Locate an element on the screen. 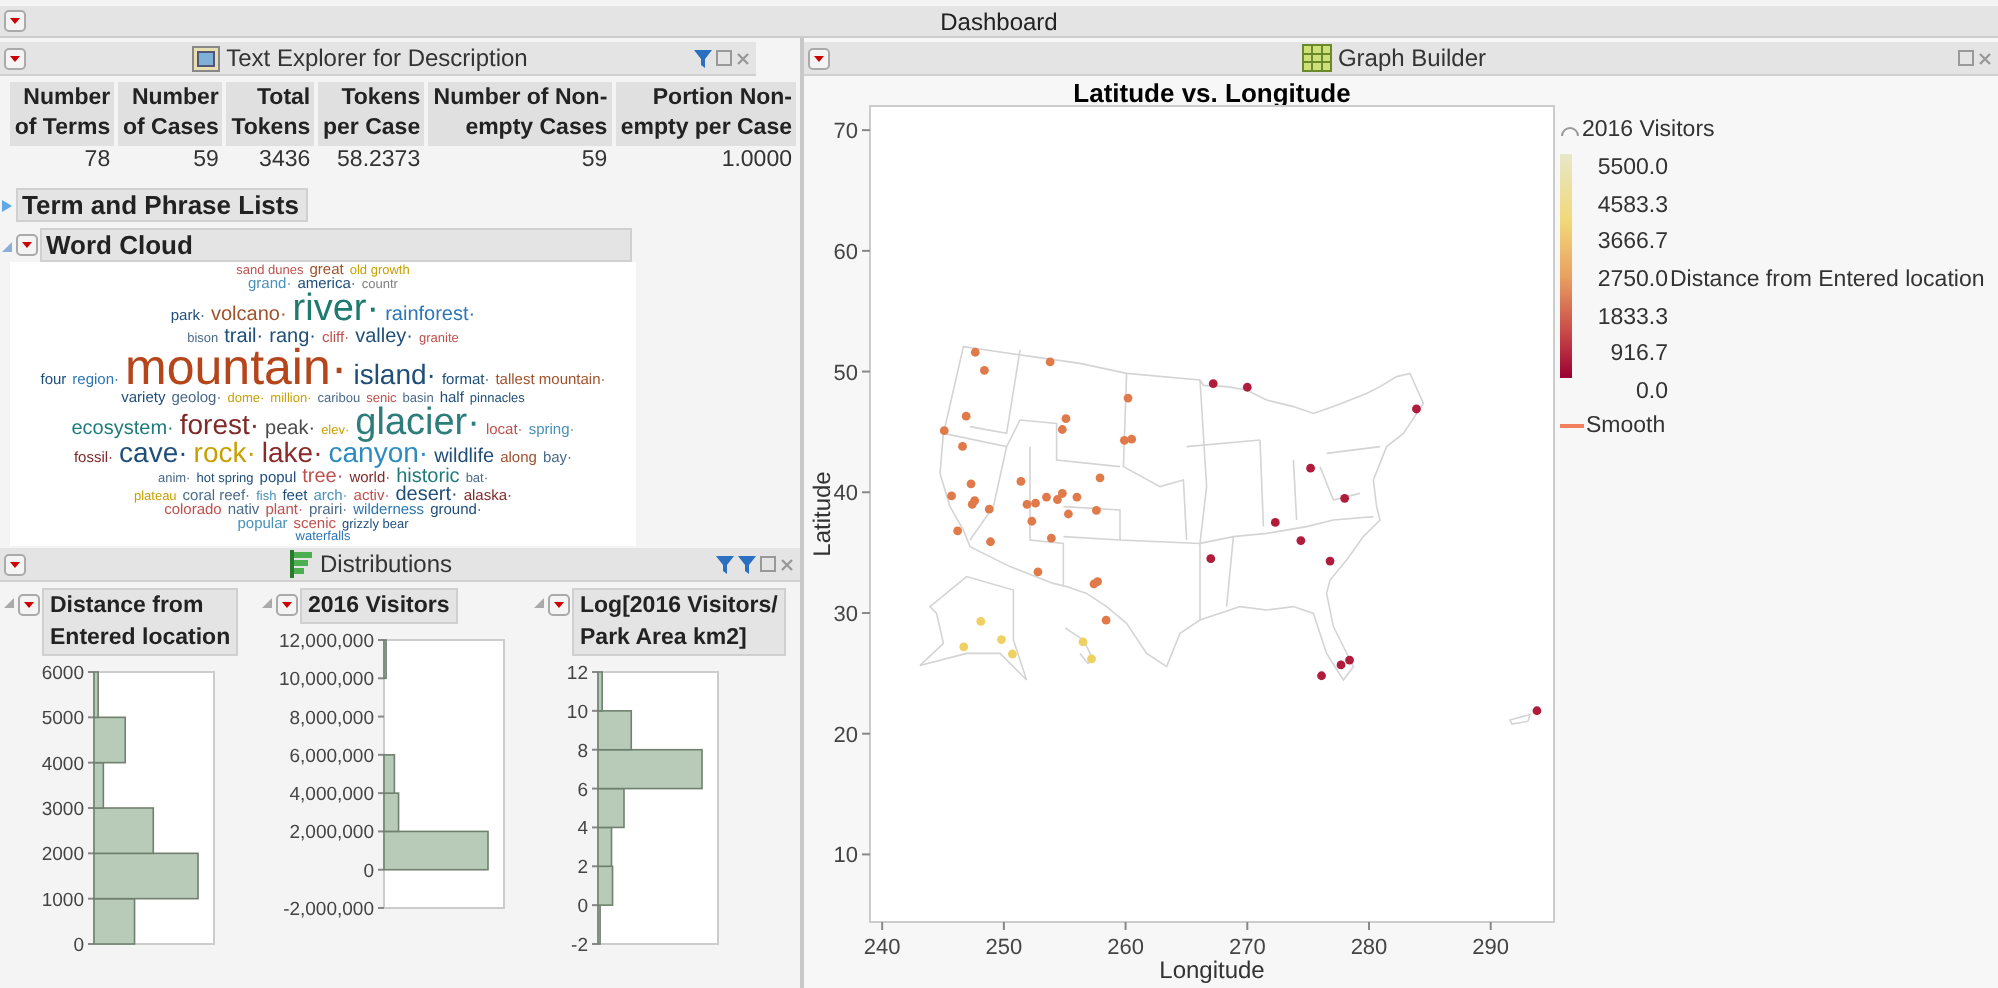  legend-label: 1833.3 is located at coordinates (1631, 317).